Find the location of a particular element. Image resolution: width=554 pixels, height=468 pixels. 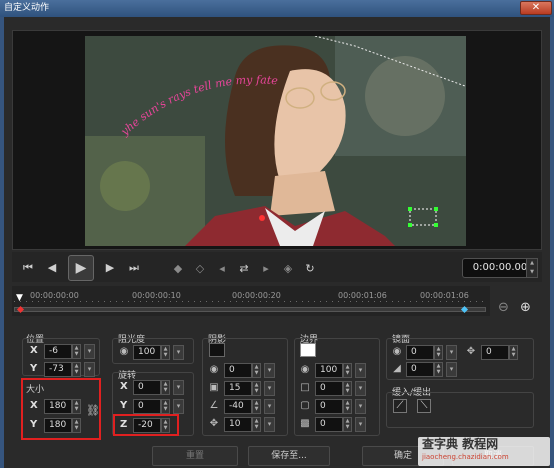

ease-out-icon: ⟍ is located at coordinates (424, 406).